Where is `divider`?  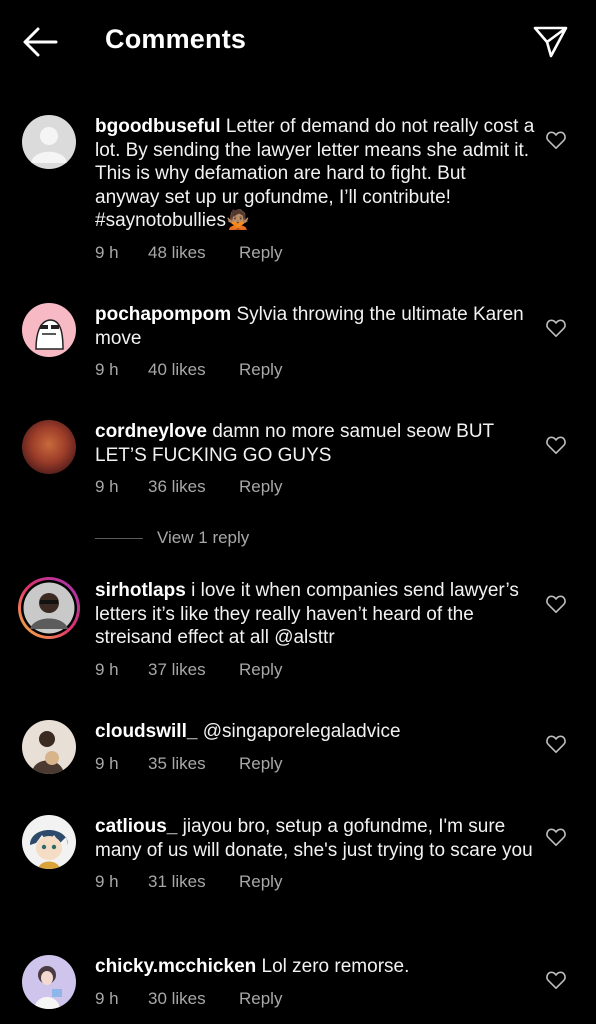 divider is located at coordinates (119, 538).